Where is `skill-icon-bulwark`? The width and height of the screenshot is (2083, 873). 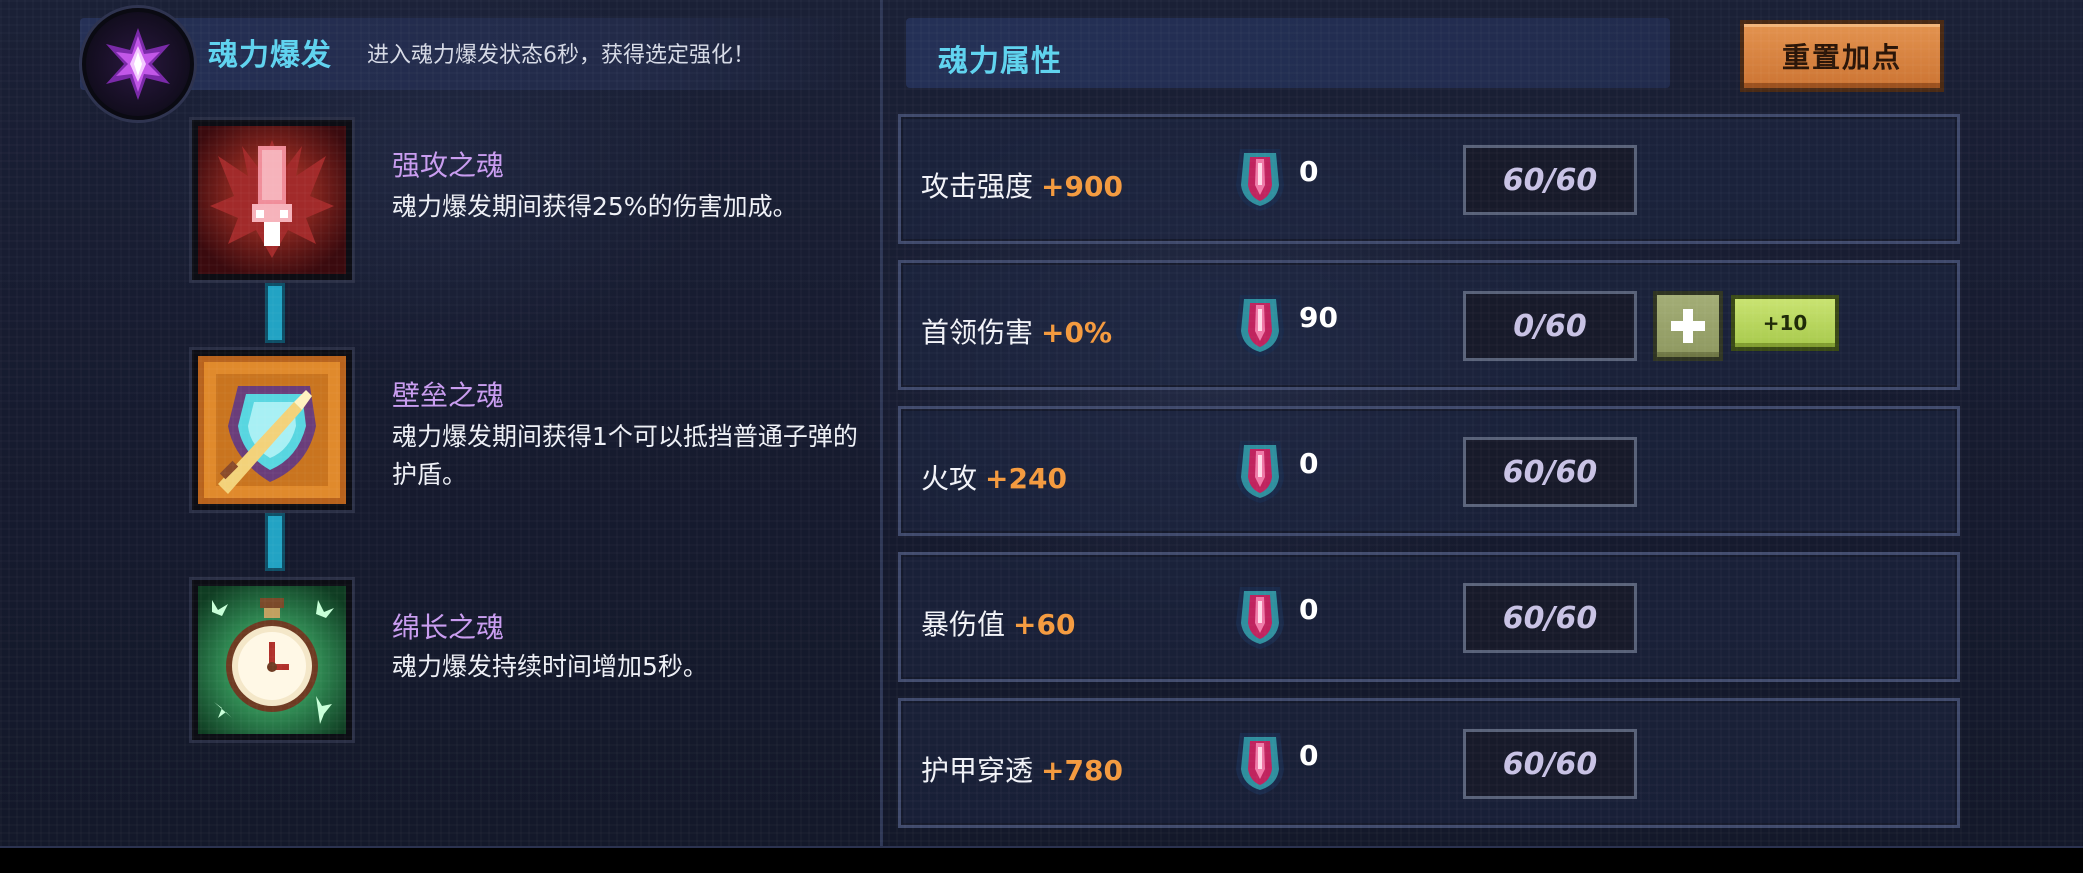
skill-icon-bulwark is located at coordinates (272, 430).